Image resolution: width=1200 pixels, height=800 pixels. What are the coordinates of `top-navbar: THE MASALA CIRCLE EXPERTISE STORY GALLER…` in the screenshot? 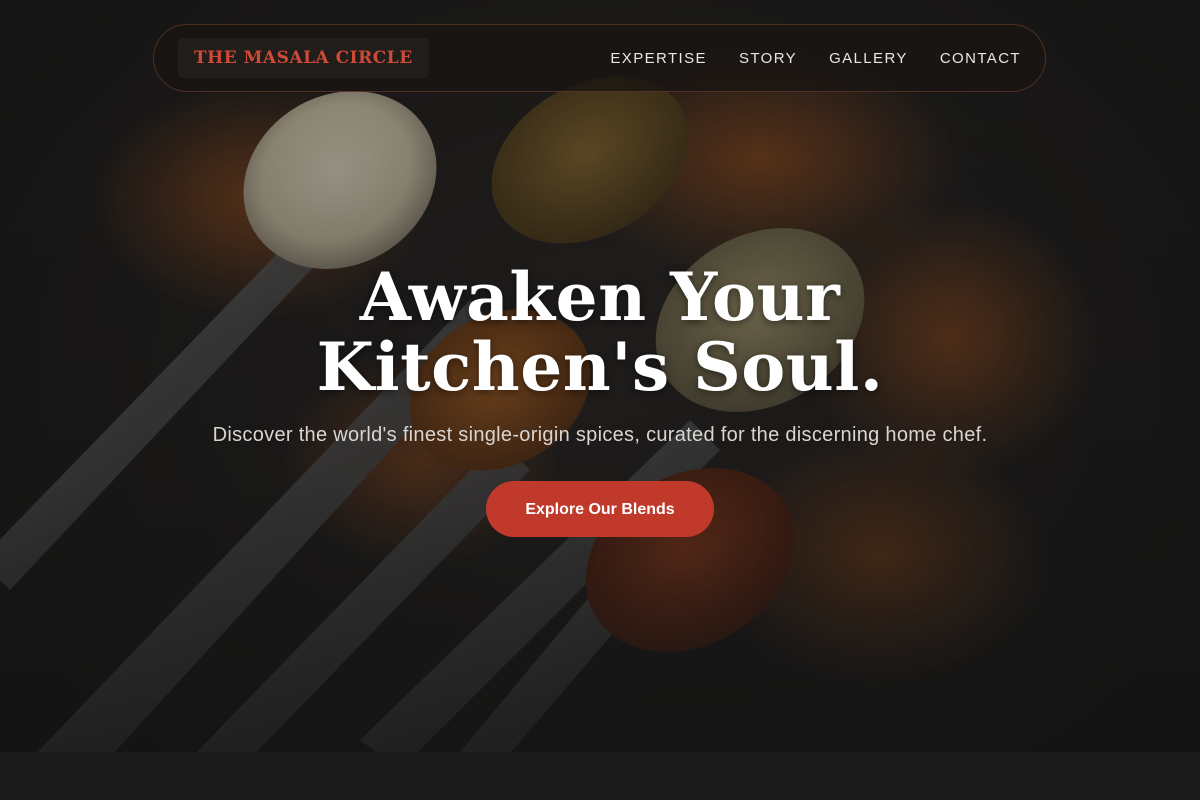 It's located at (599, 58).